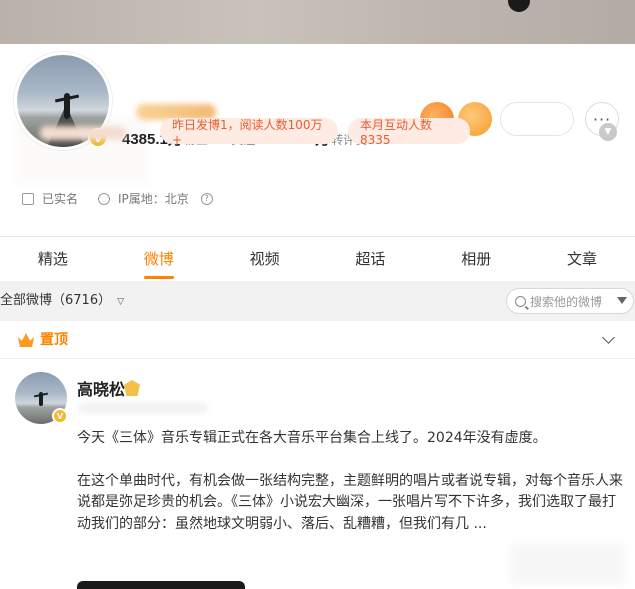 The image size is (635, 589). Describe the element at coordinates (622, 300) in the screenshot. I see `search-dropdown-icon` at that location.